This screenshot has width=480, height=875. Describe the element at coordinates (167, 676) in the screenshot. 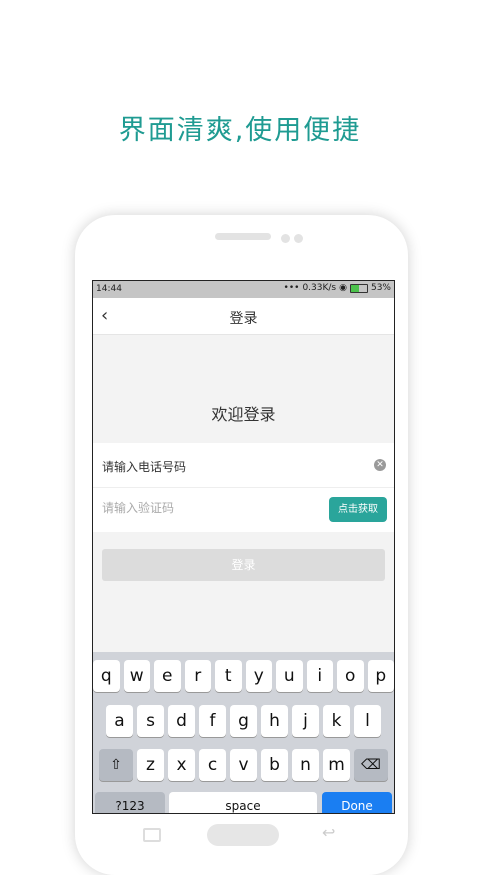

I see `key-e: e` at that location.